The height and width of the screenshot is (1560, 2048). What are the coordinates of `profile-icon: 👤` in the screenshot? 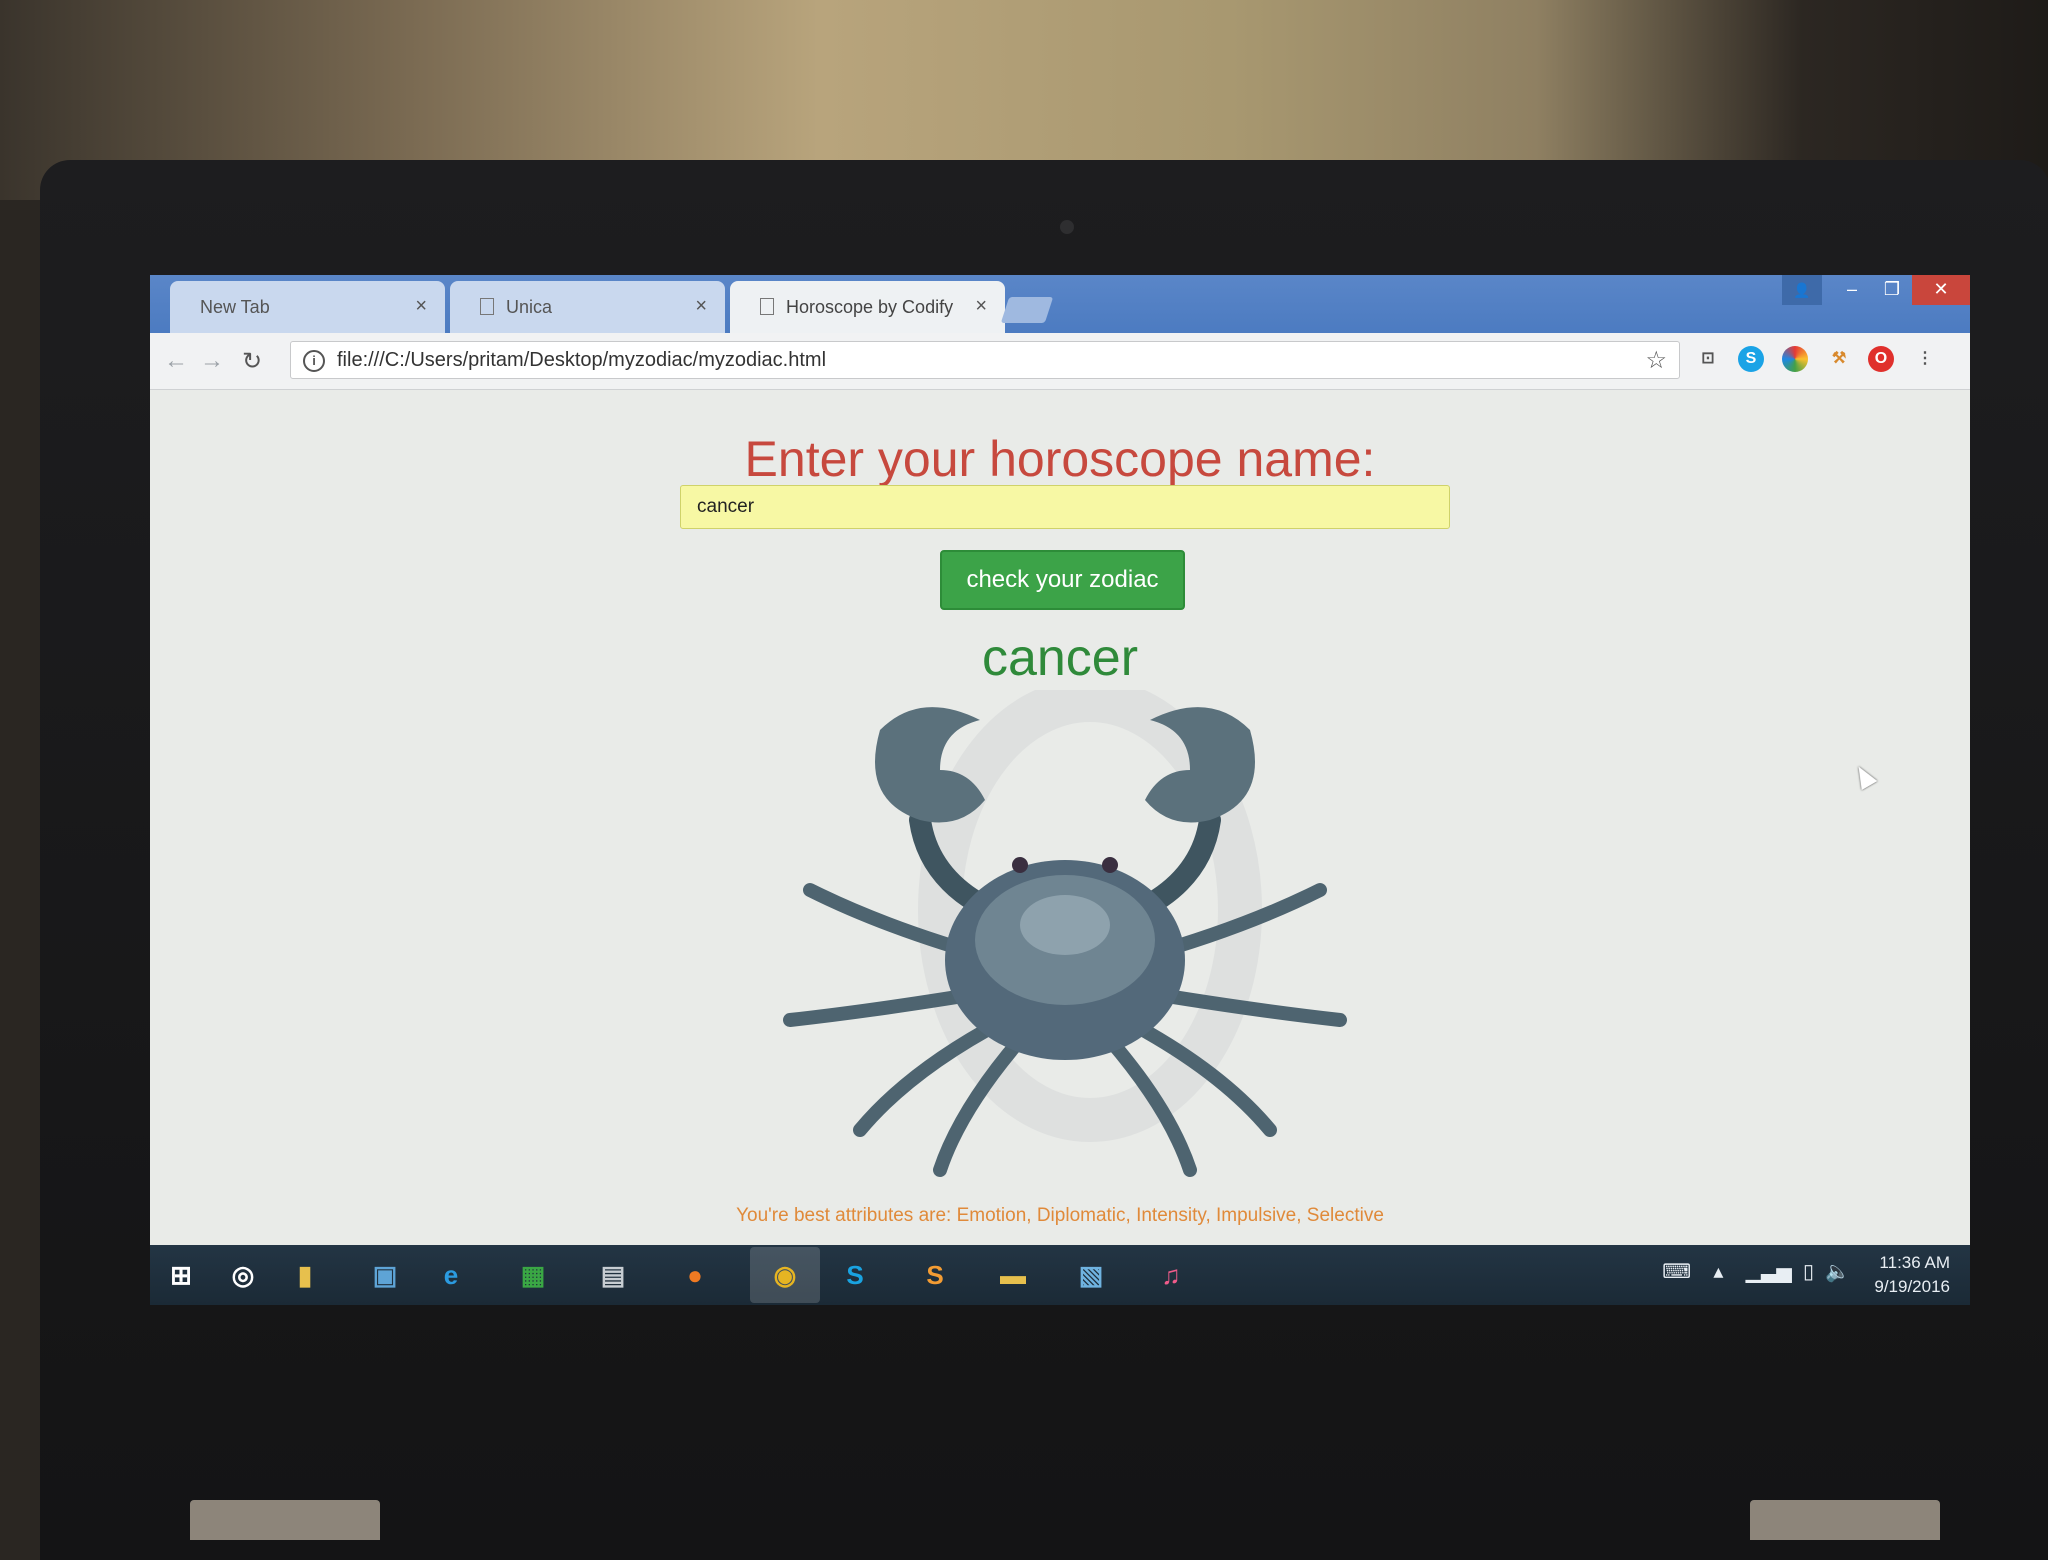 It's located at (1802, 290).